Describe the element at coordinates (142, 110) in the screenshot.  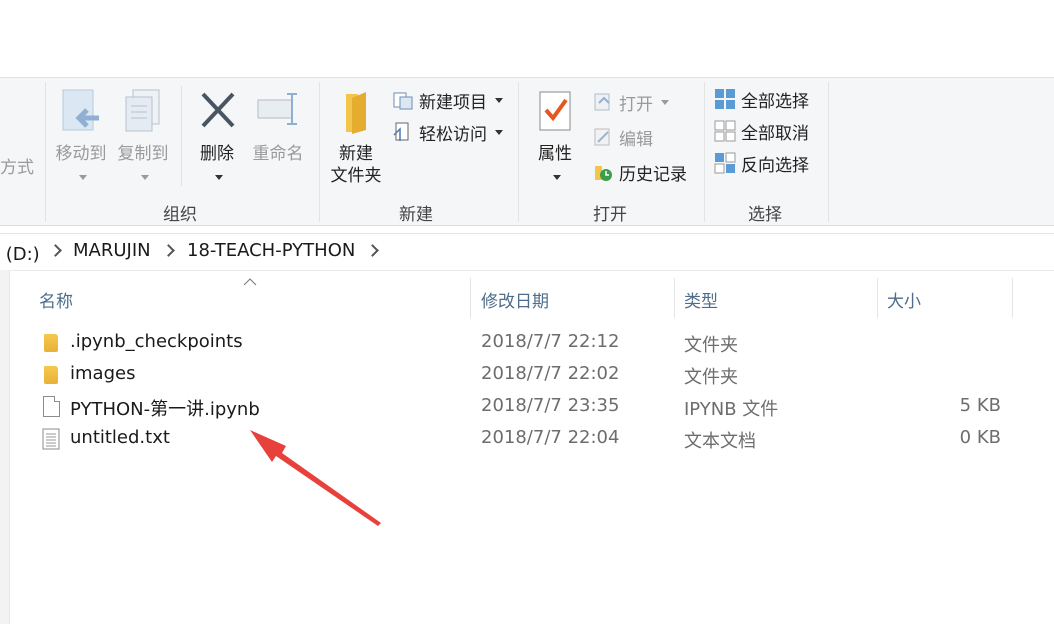
I see `copy-to-icon` at that location.